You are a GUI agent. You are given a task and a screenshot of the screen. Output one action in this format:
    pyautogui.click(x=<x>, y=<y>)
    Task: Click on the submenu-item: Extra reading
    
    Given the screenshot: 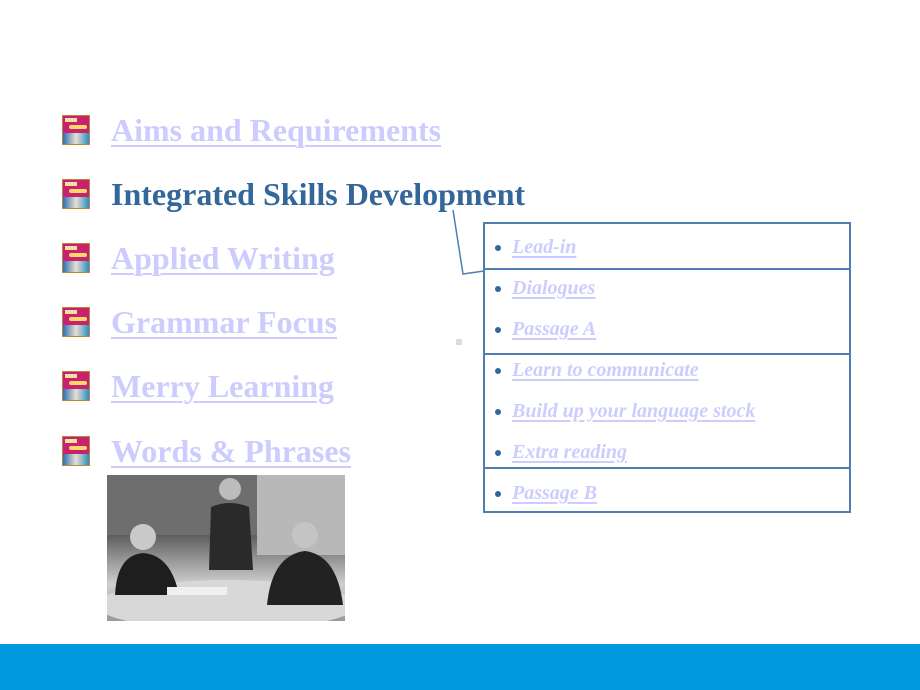 What is the action you would take?
    pyautogui.click(x=561, y=452)
    